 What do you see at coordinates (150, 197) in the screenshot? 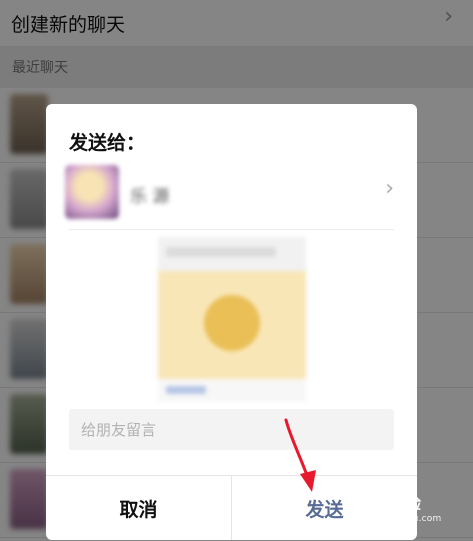
I see `recipient-name: 乐 源` at bounding box center [150, 197].